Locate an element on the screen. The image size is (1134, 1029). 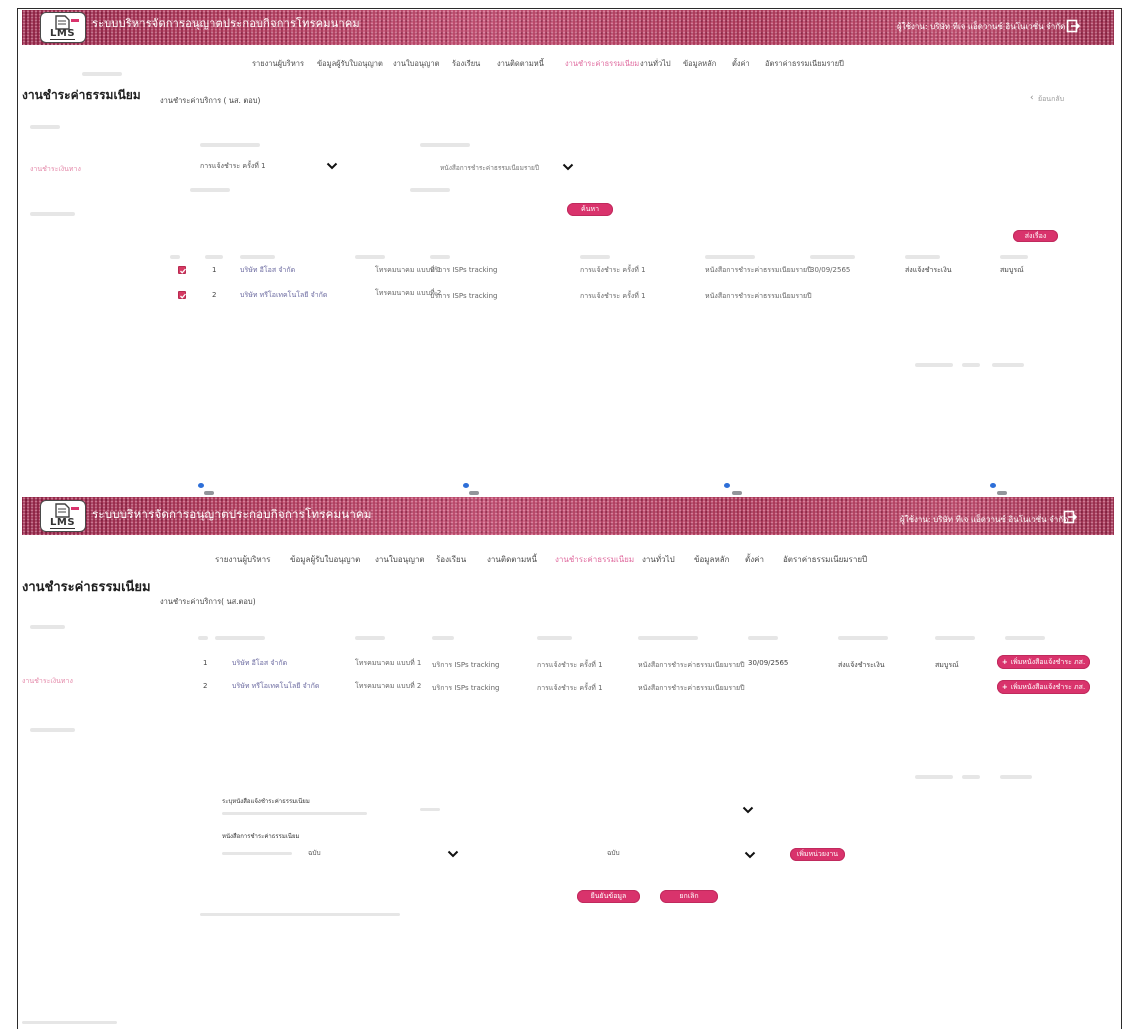
job-type-select: การแจ้งชำระ ครั้งที่ 1 is located at coordinates (233, 166).